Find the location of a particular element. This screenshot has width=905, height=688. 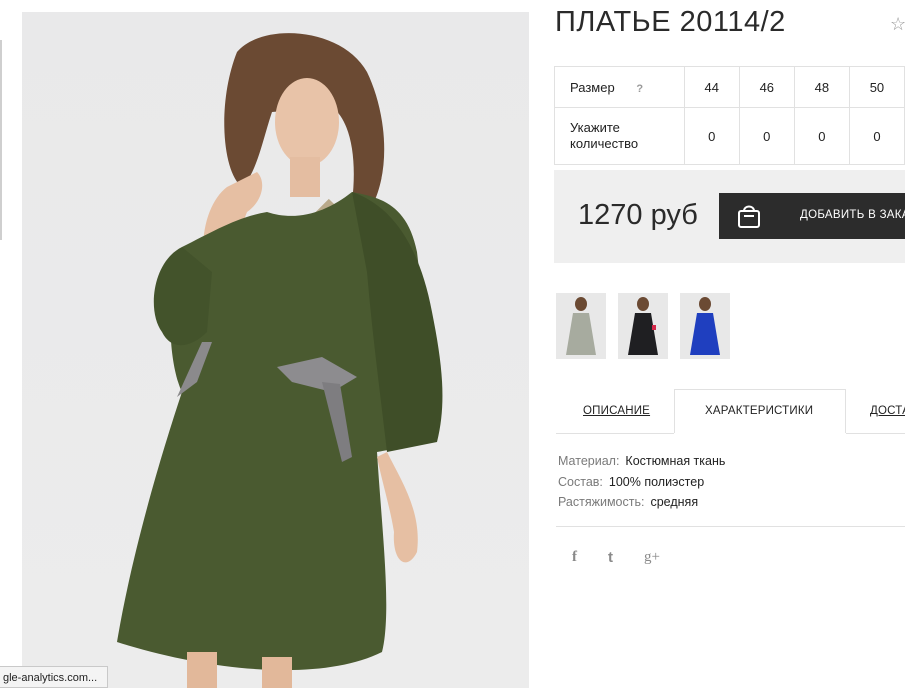

product-title: ПЛАТЬЕ 20114/2 is located at coordinates (670, 22).